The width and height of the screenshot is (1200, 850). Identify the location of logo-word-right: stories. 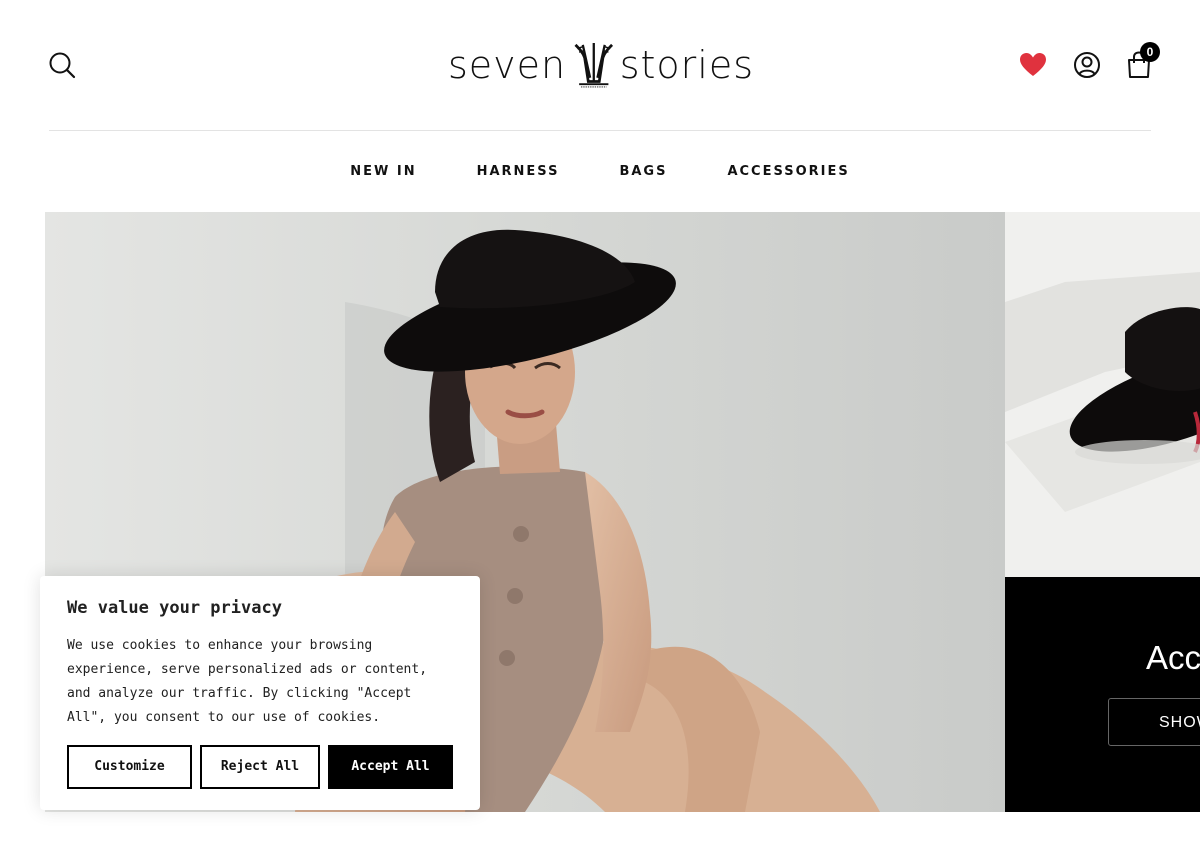
(686, 65).